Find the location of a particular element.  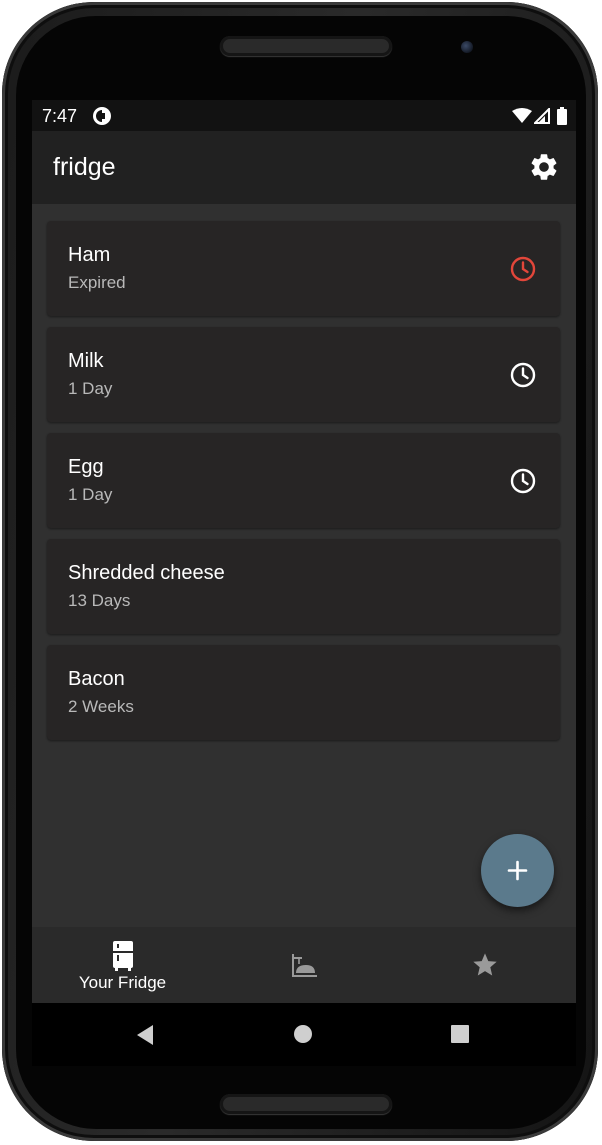

star-icon is located at coordinates (484, 964).